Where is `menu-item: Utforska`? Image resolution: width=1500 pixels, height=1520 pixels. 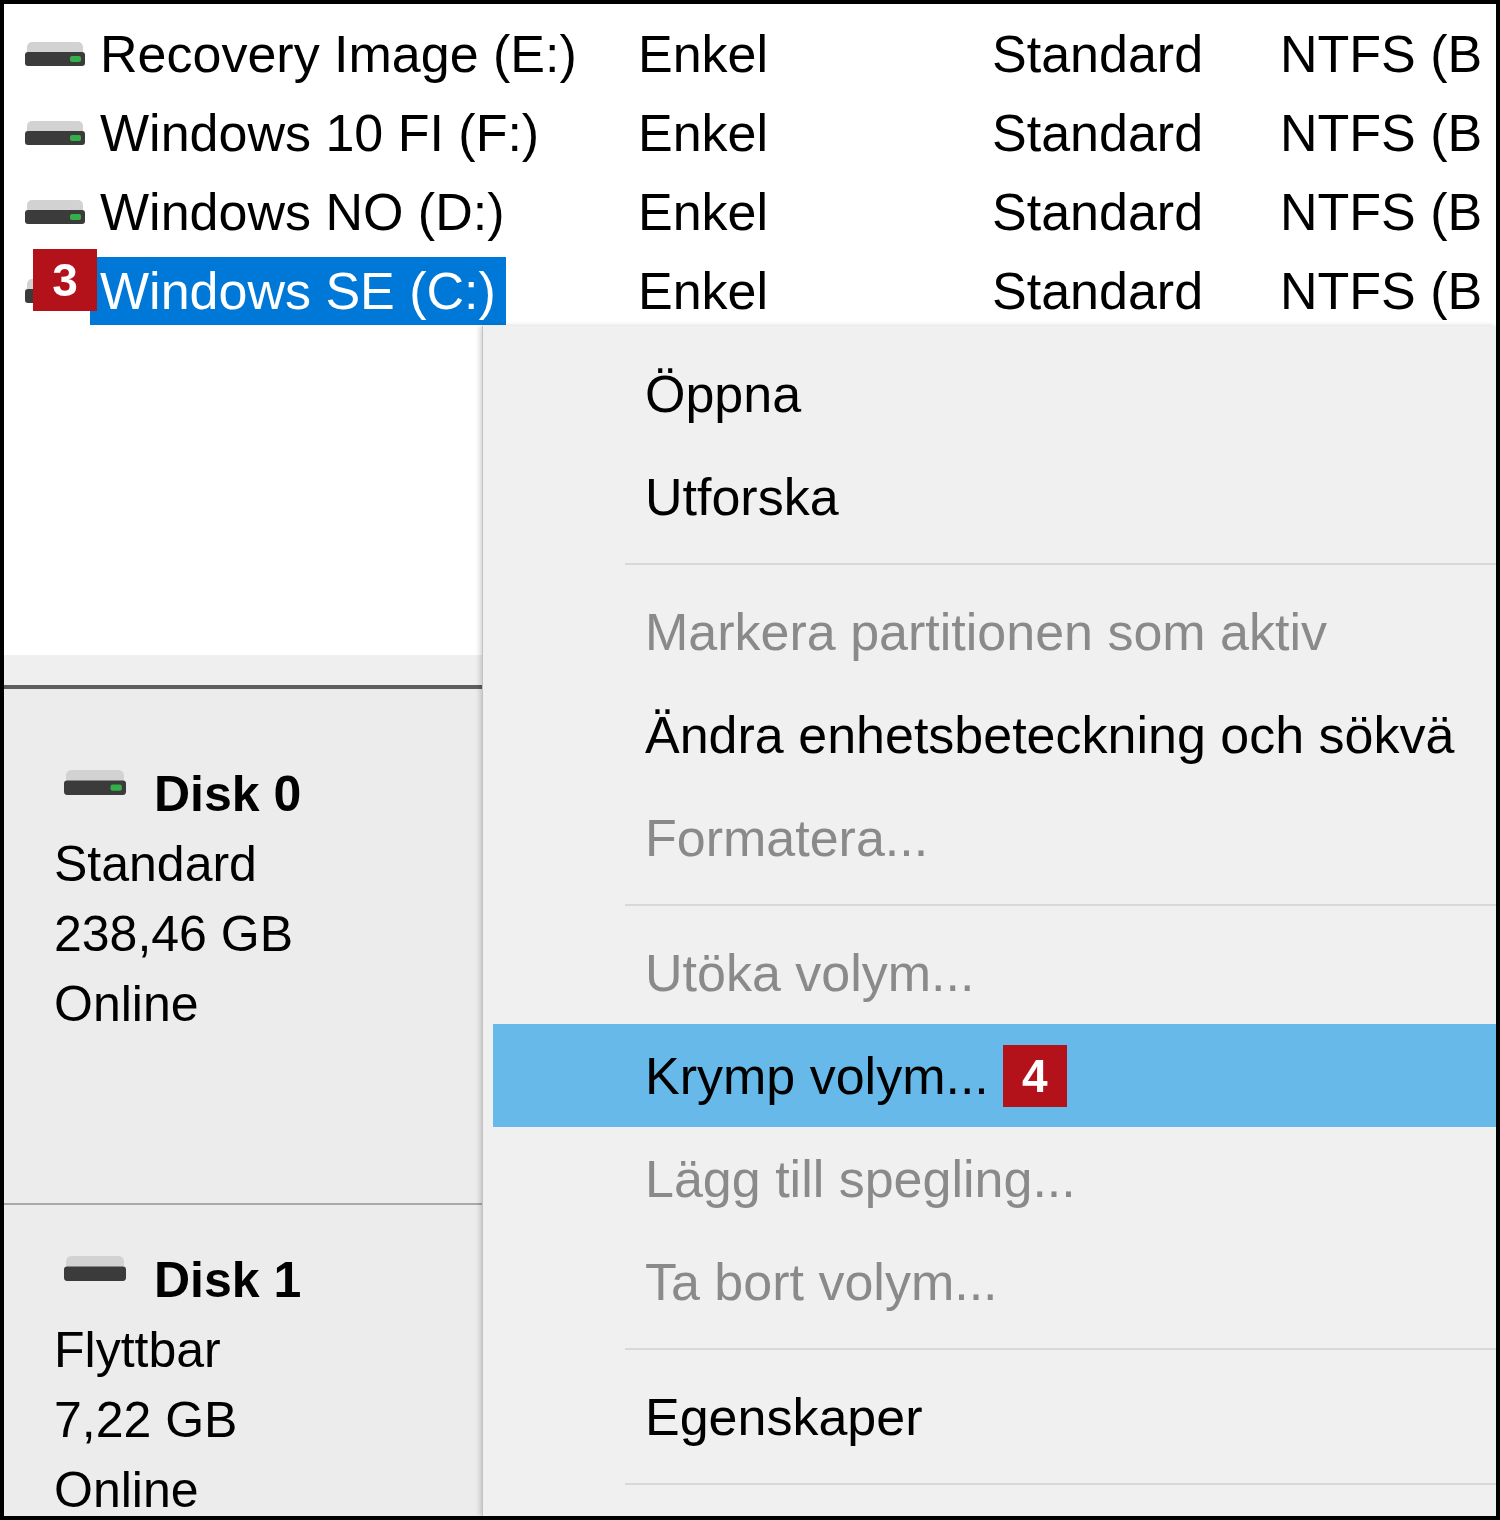 menu-item: Utforska is located at coordinates (994, 496).